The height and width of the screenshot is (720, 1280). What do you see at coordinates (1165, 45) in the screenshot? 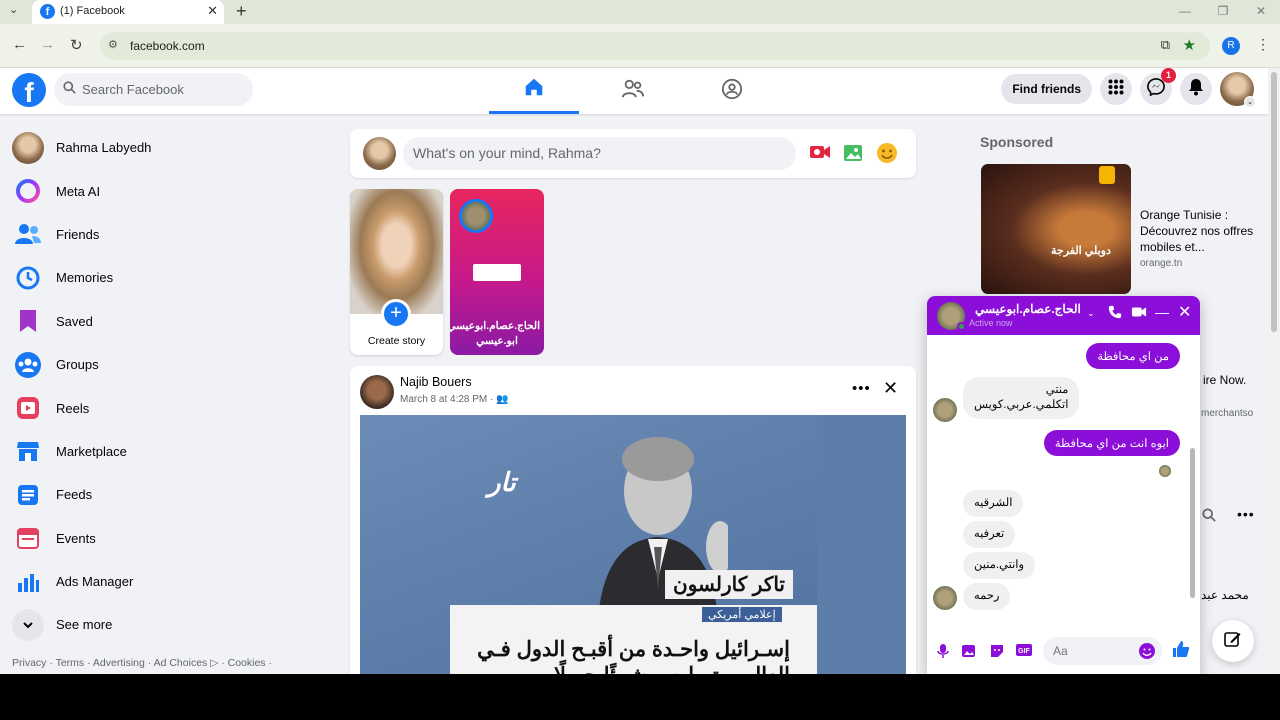
I see `install-app-icon: ⧉` at bounding box center [1165, 45].